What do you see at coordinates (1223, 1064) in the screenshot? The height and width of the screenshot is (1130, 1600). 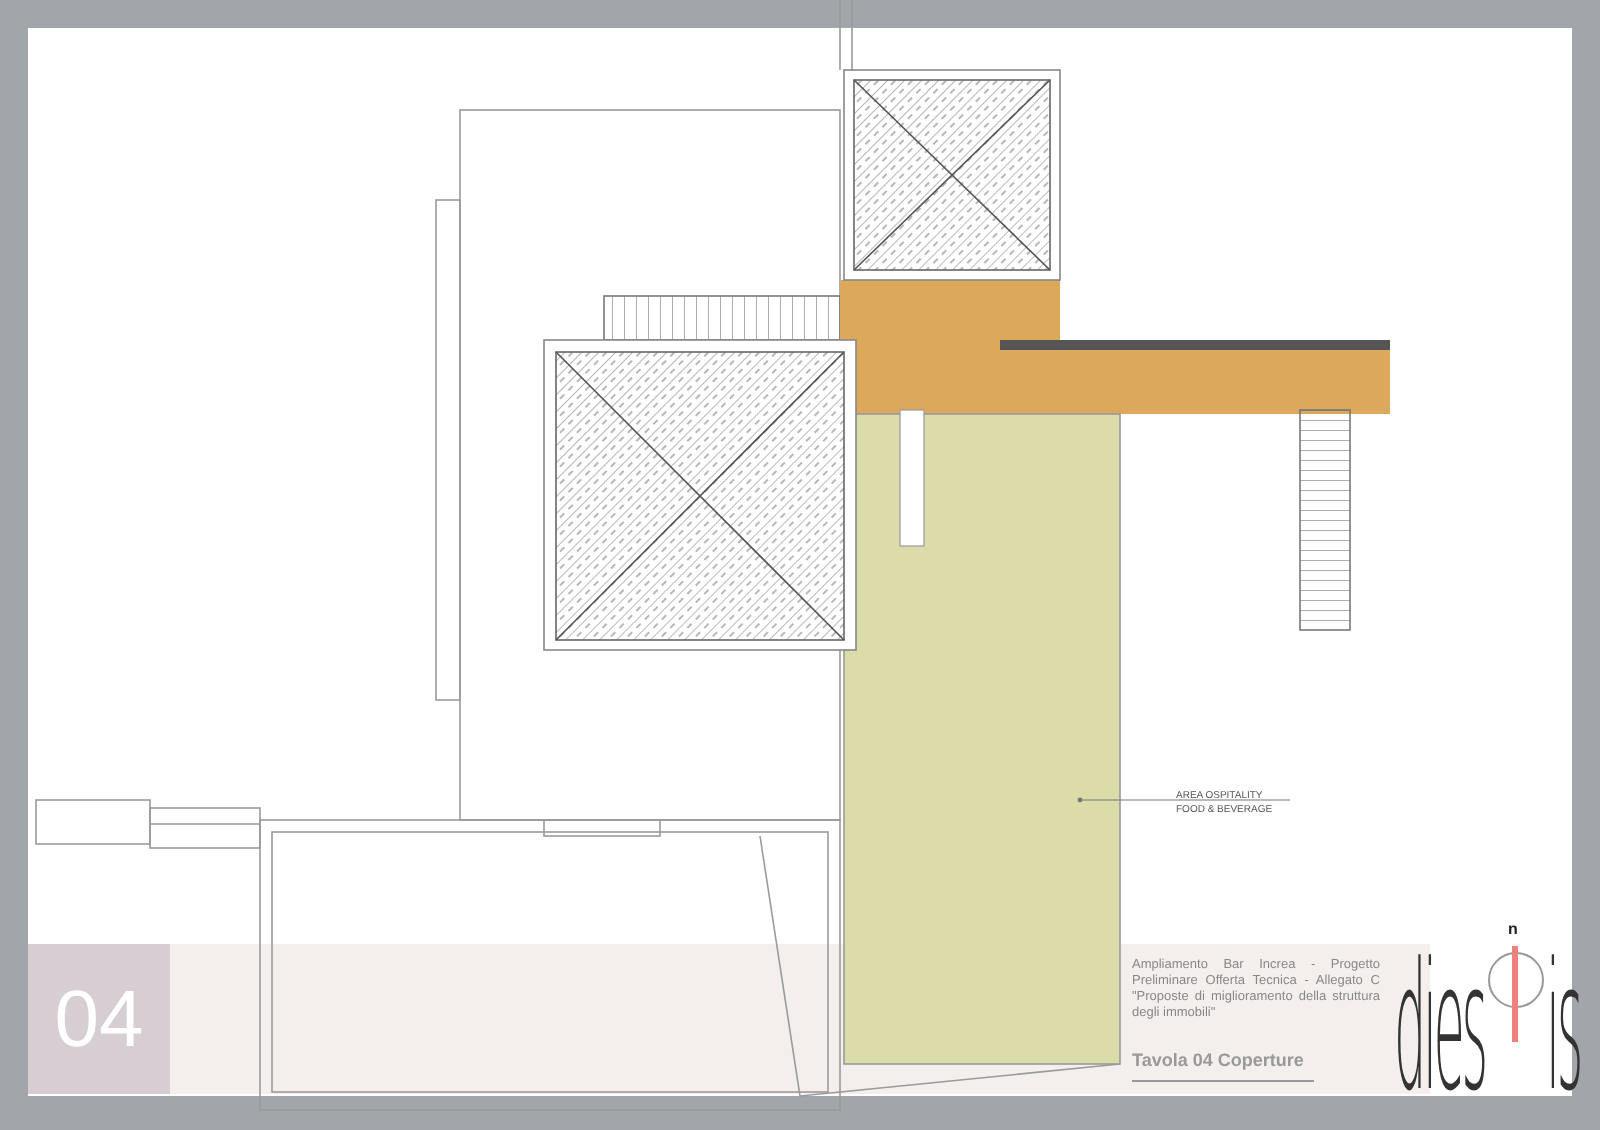 I see `sheet-title: Tavola 04 Coperture` at bounding box center [1223, 1064].